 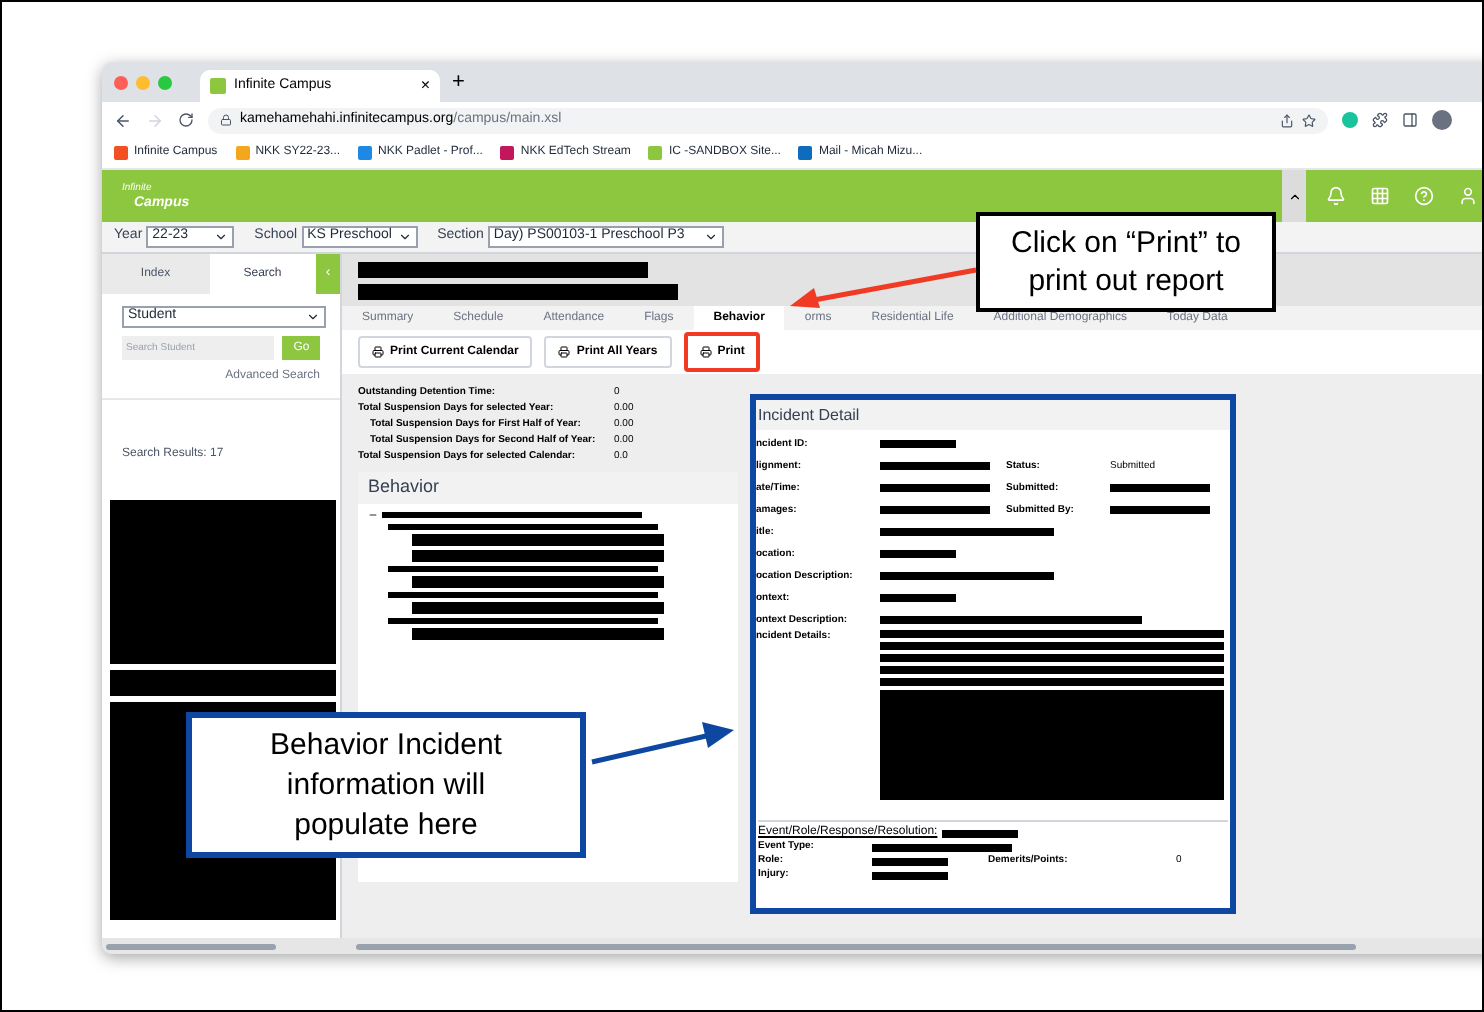 What do you see at coordinates (218, 86) in the screenshot?
I see `favicon-icon` at bounding box center [218, 86].